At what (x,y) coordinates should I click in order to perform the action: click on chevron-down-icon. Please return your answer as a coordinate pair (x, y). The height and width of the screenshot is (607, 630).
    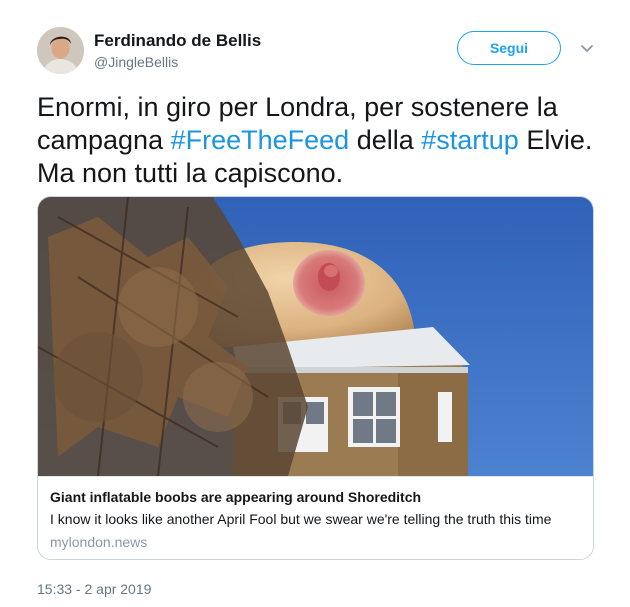
    Looking at the image, I should click on (587, 48).